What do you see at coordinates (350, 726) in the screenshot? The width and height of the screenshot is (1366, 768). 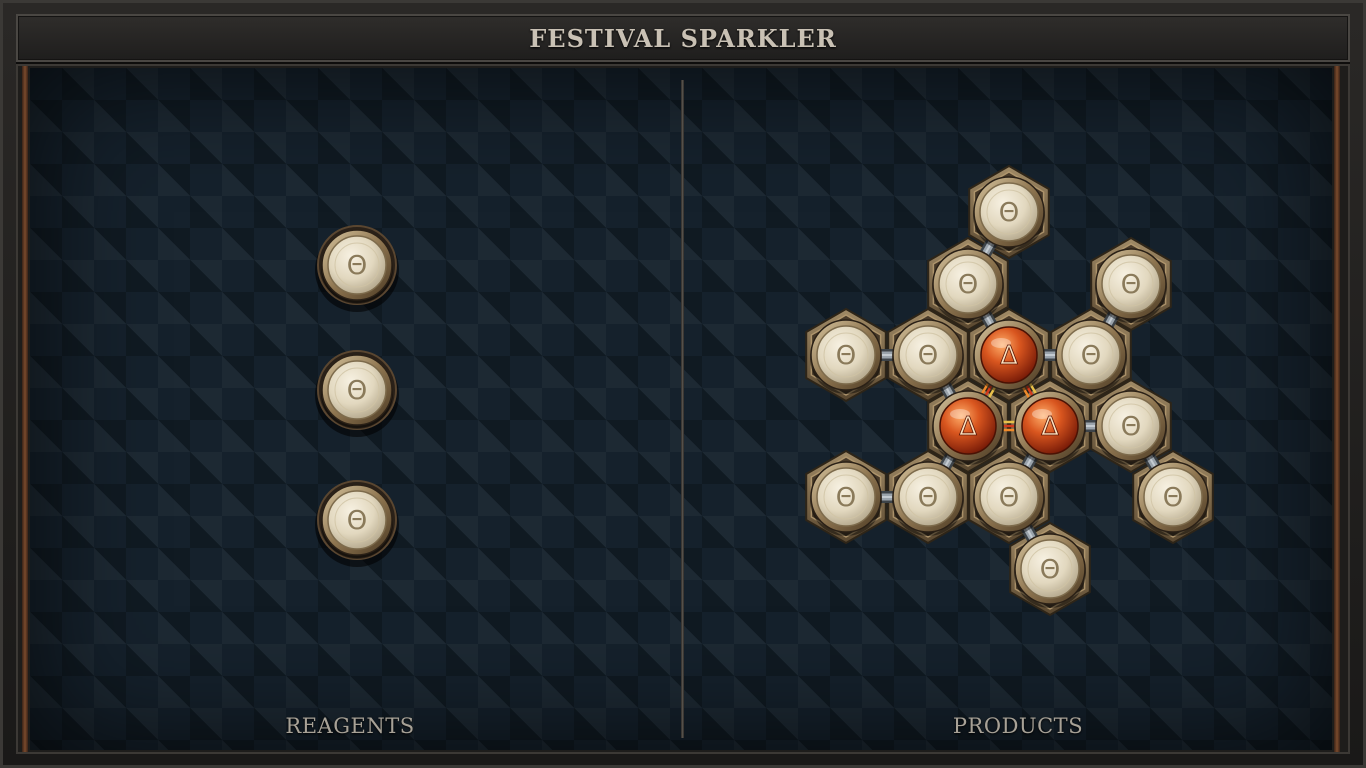 I see `reagents-label: REAGENTS` at bounding box center [350, 726].